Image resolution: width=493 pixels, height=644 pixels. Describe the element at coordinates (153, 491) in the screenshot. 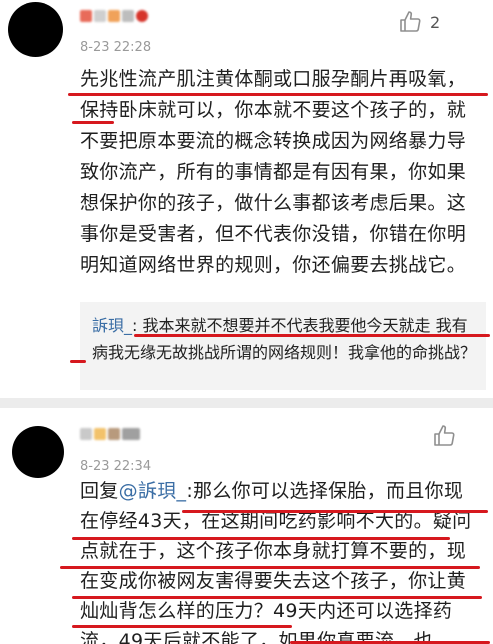

I see `mention-link: @訴珼_` at that location.